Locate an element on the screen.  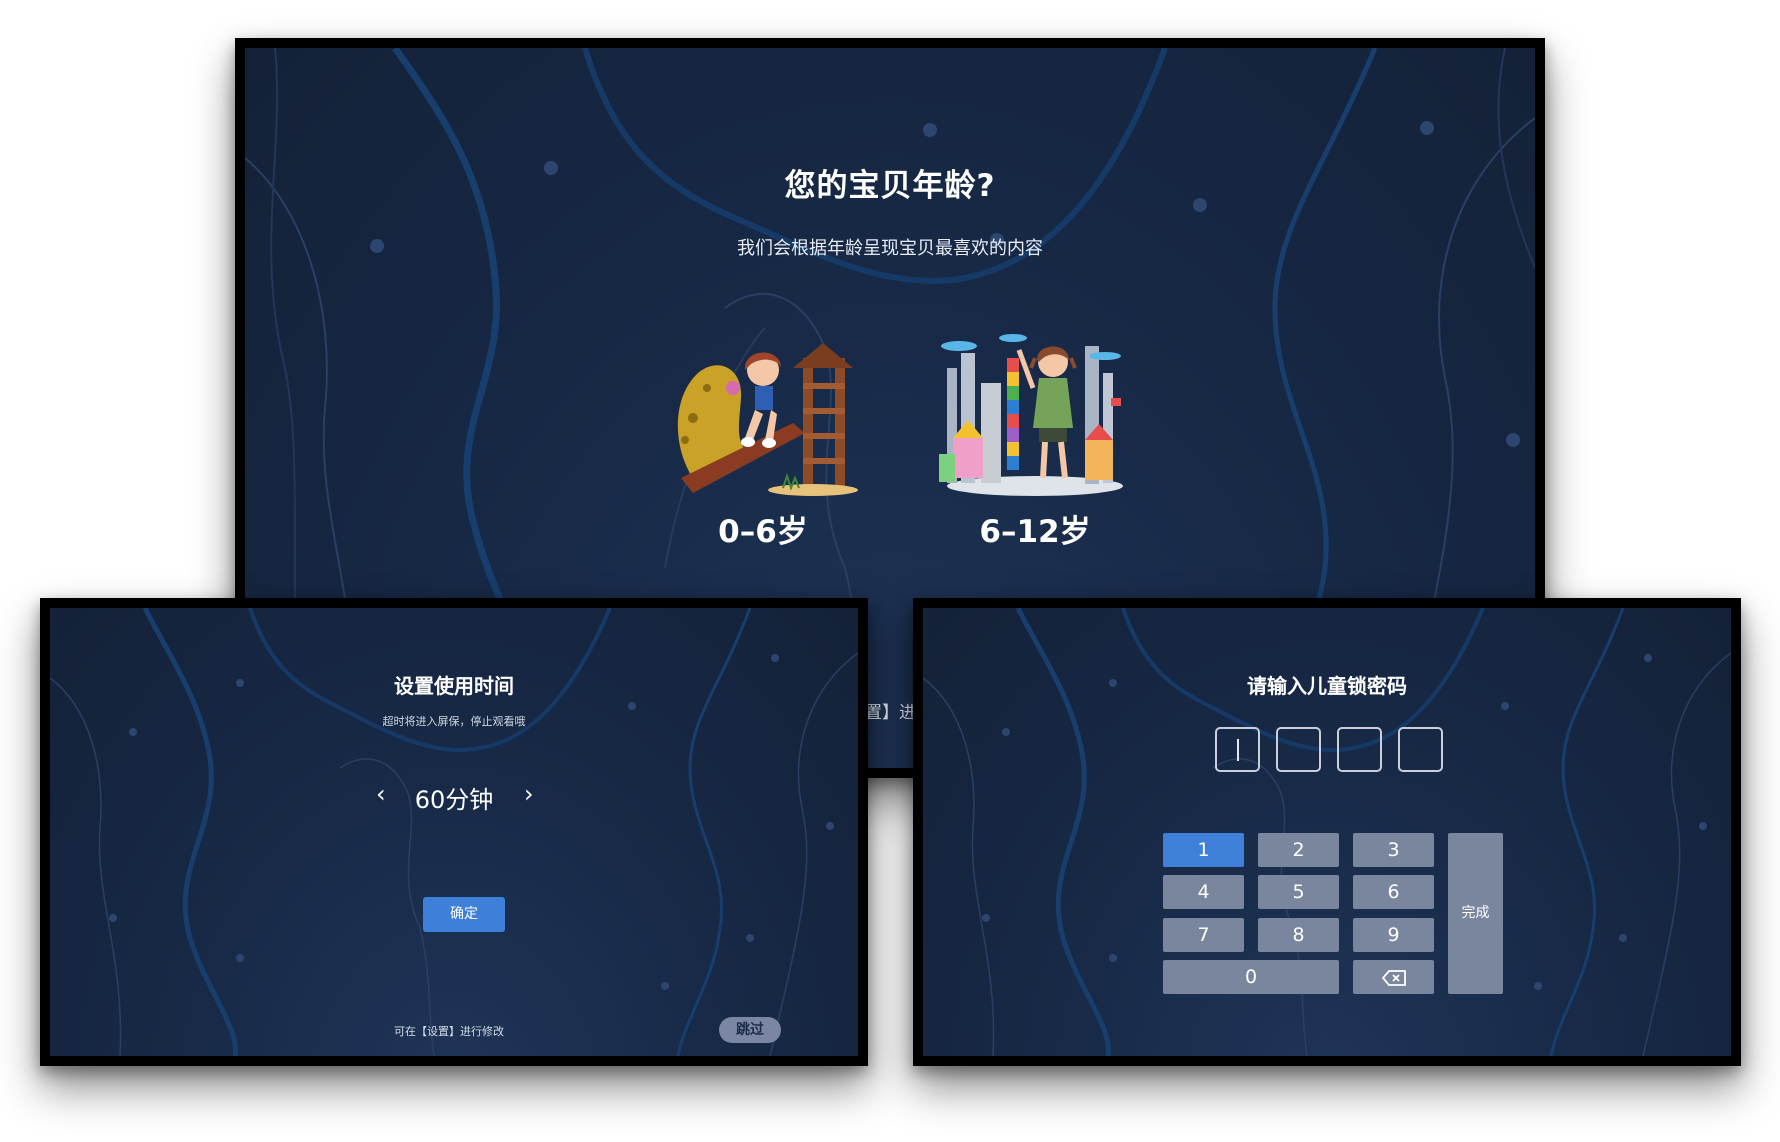
backspace-icon is located at coordinates (1393, 977).